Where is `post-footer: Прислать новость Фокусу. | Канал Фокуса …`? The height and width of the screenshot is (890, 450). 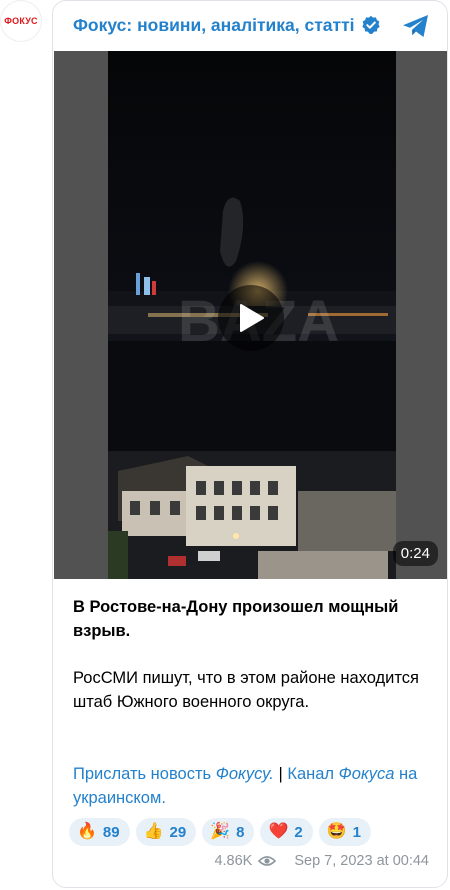 post-footer: Прислать новость Фокусу. | Канал Фокуса … is located at coordinates (253, 786).